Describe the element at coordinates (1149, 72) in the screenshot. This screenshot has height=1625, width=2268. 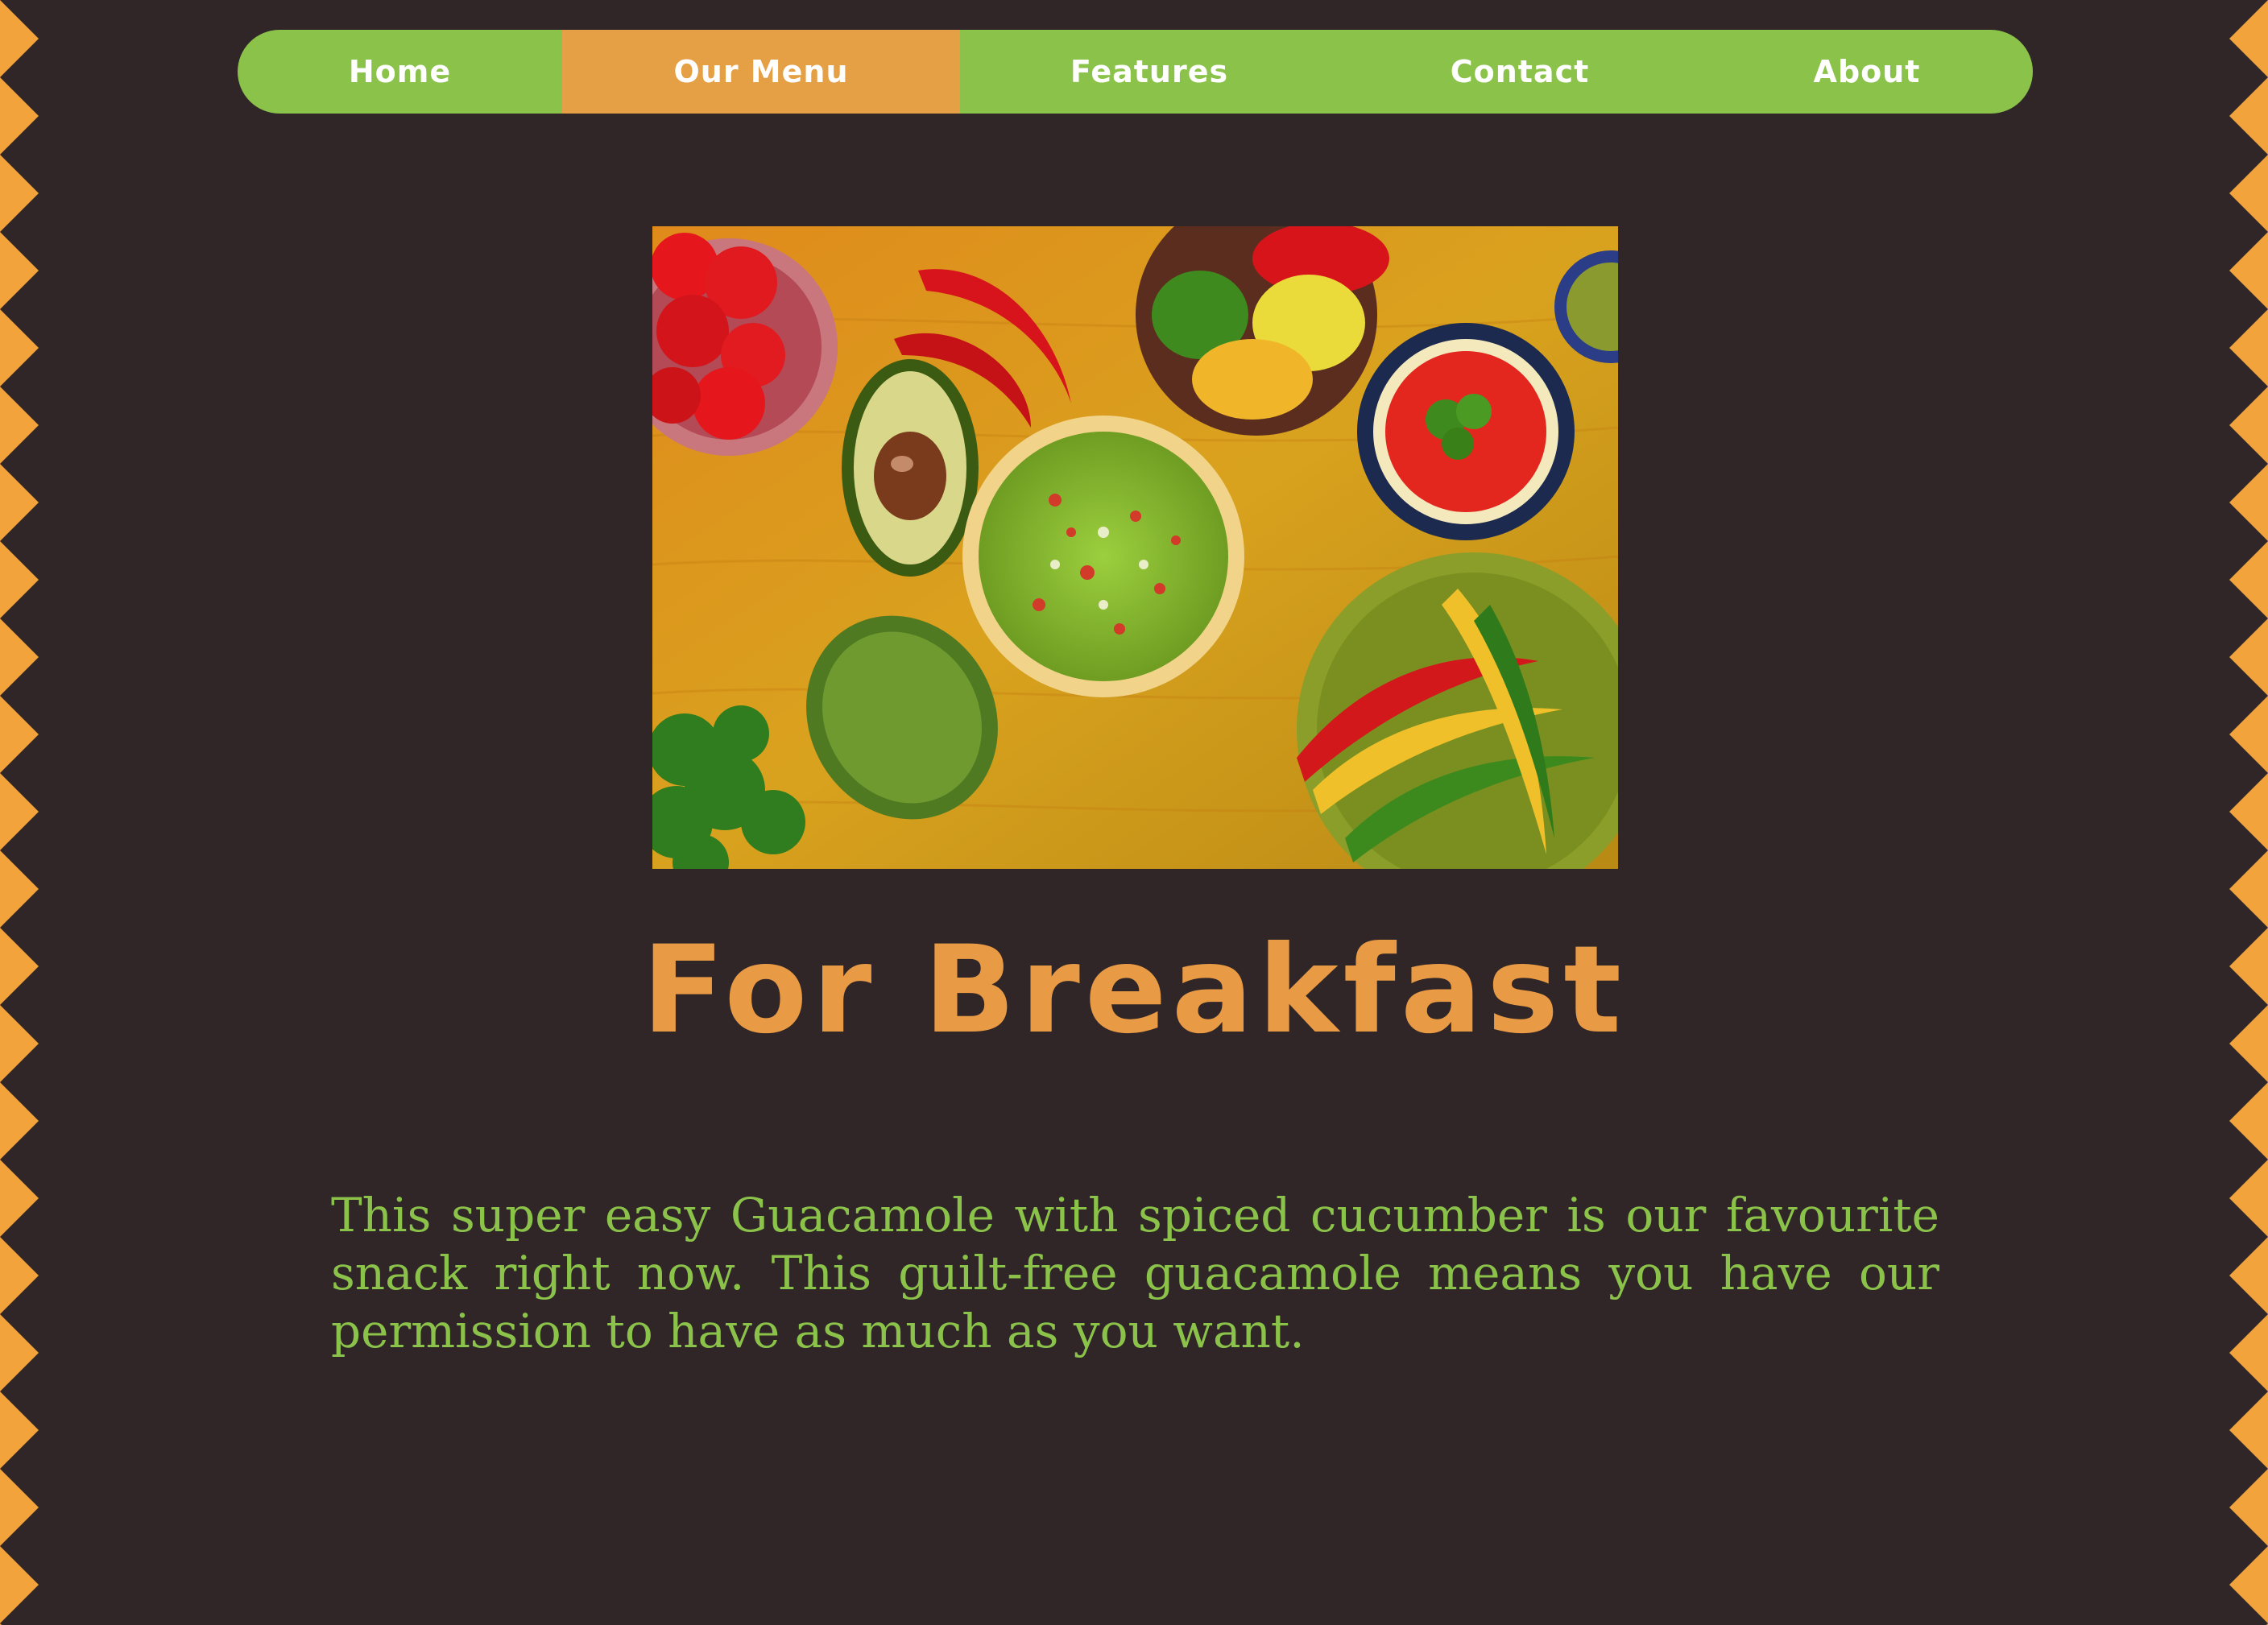
I see `nav-item-features: Features` at that location.